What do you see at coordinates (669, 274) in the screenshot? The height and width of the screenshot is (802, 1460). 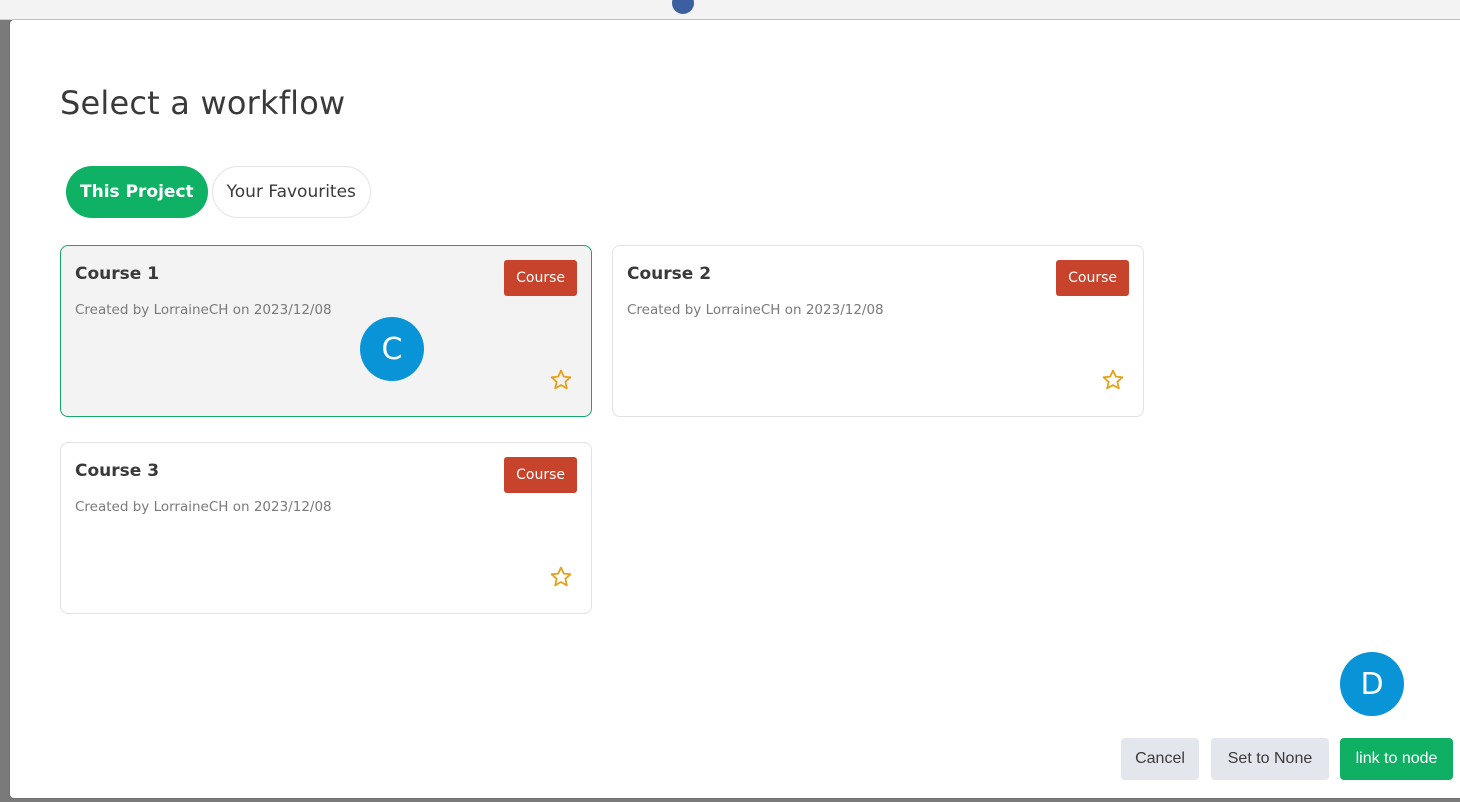 I see `workflow-card-title: Course 2` at bounding box center [669, 274].